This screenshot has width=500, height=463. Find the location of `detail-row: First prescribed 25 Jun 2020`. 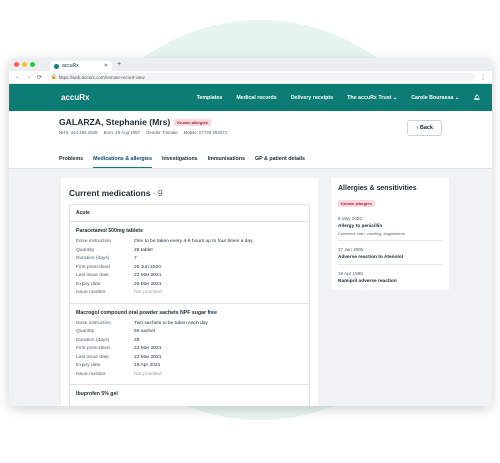

detail-row: First prescribed 25 Jun 2020 is located at coordinates (118, 267).